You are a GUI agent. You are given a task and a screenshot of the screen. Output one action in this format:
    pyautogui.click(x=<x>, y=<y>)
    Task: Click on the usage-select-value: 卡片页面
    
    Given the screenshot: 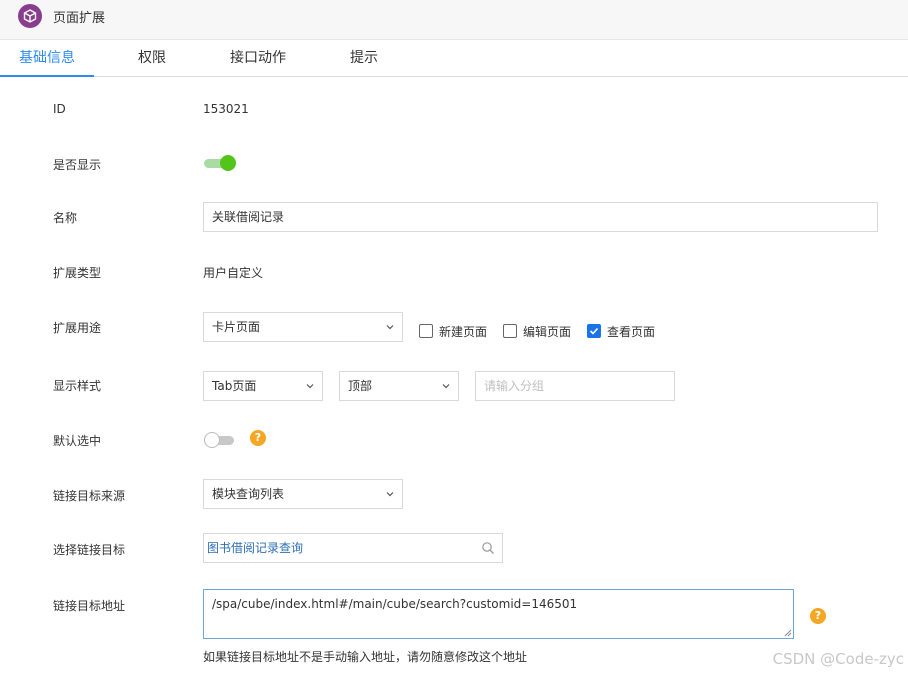 What is the action you would take?
    pyautogui.click(x=236, y=327)
    